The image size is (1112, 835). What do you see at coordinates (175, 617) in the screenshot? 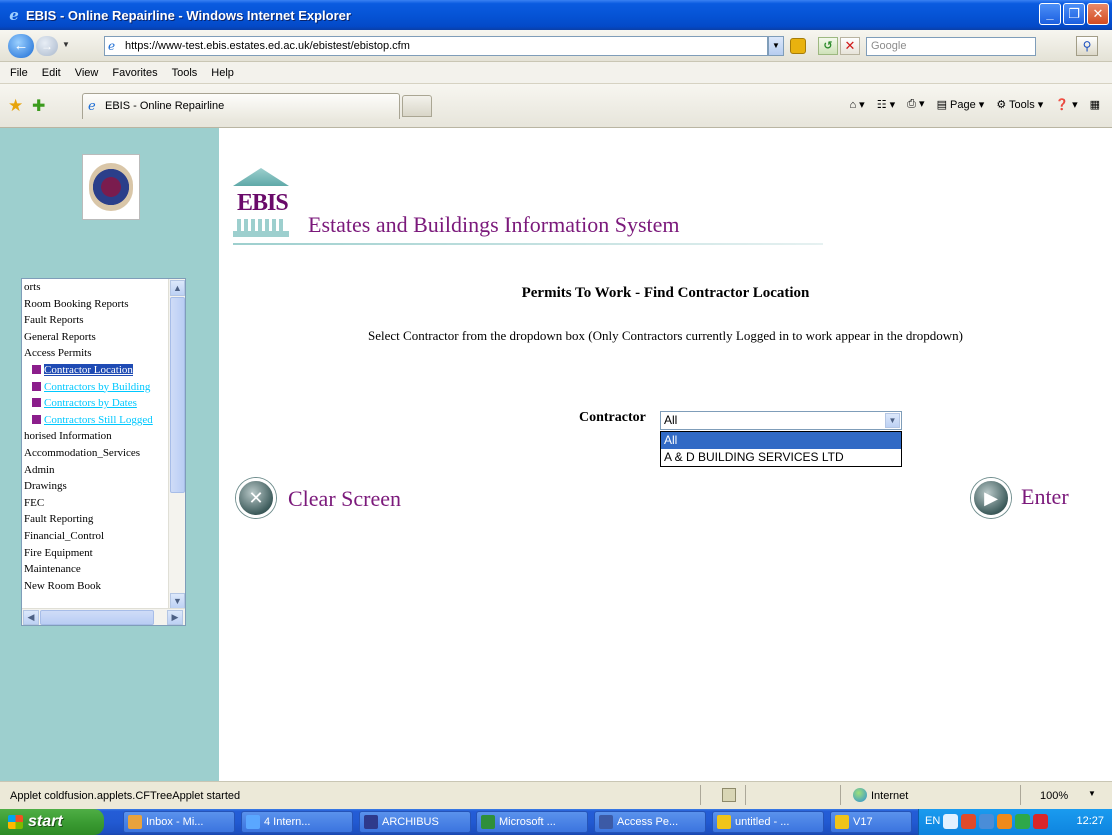
I see `scroll-right-icon: ▶` at bounding box center [175, 617].